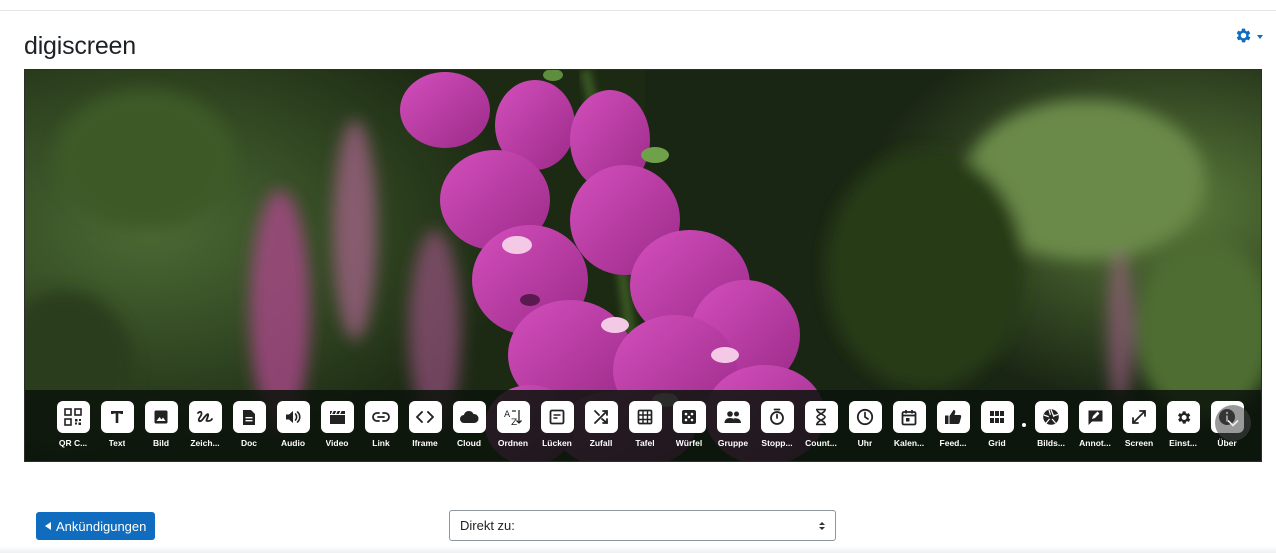 The image size is (1276, 553). Describe the element at coordinates (689, 417) in the screenshot. I see `dice-icon` at that location.